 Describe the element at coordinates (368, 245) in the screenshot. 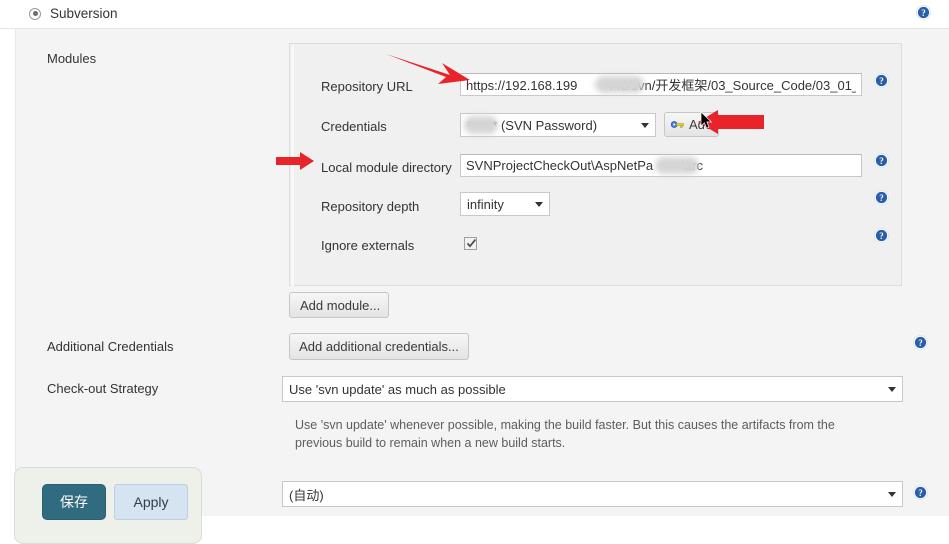

I see `ignore-externals-label: Ignore externals` at that location.